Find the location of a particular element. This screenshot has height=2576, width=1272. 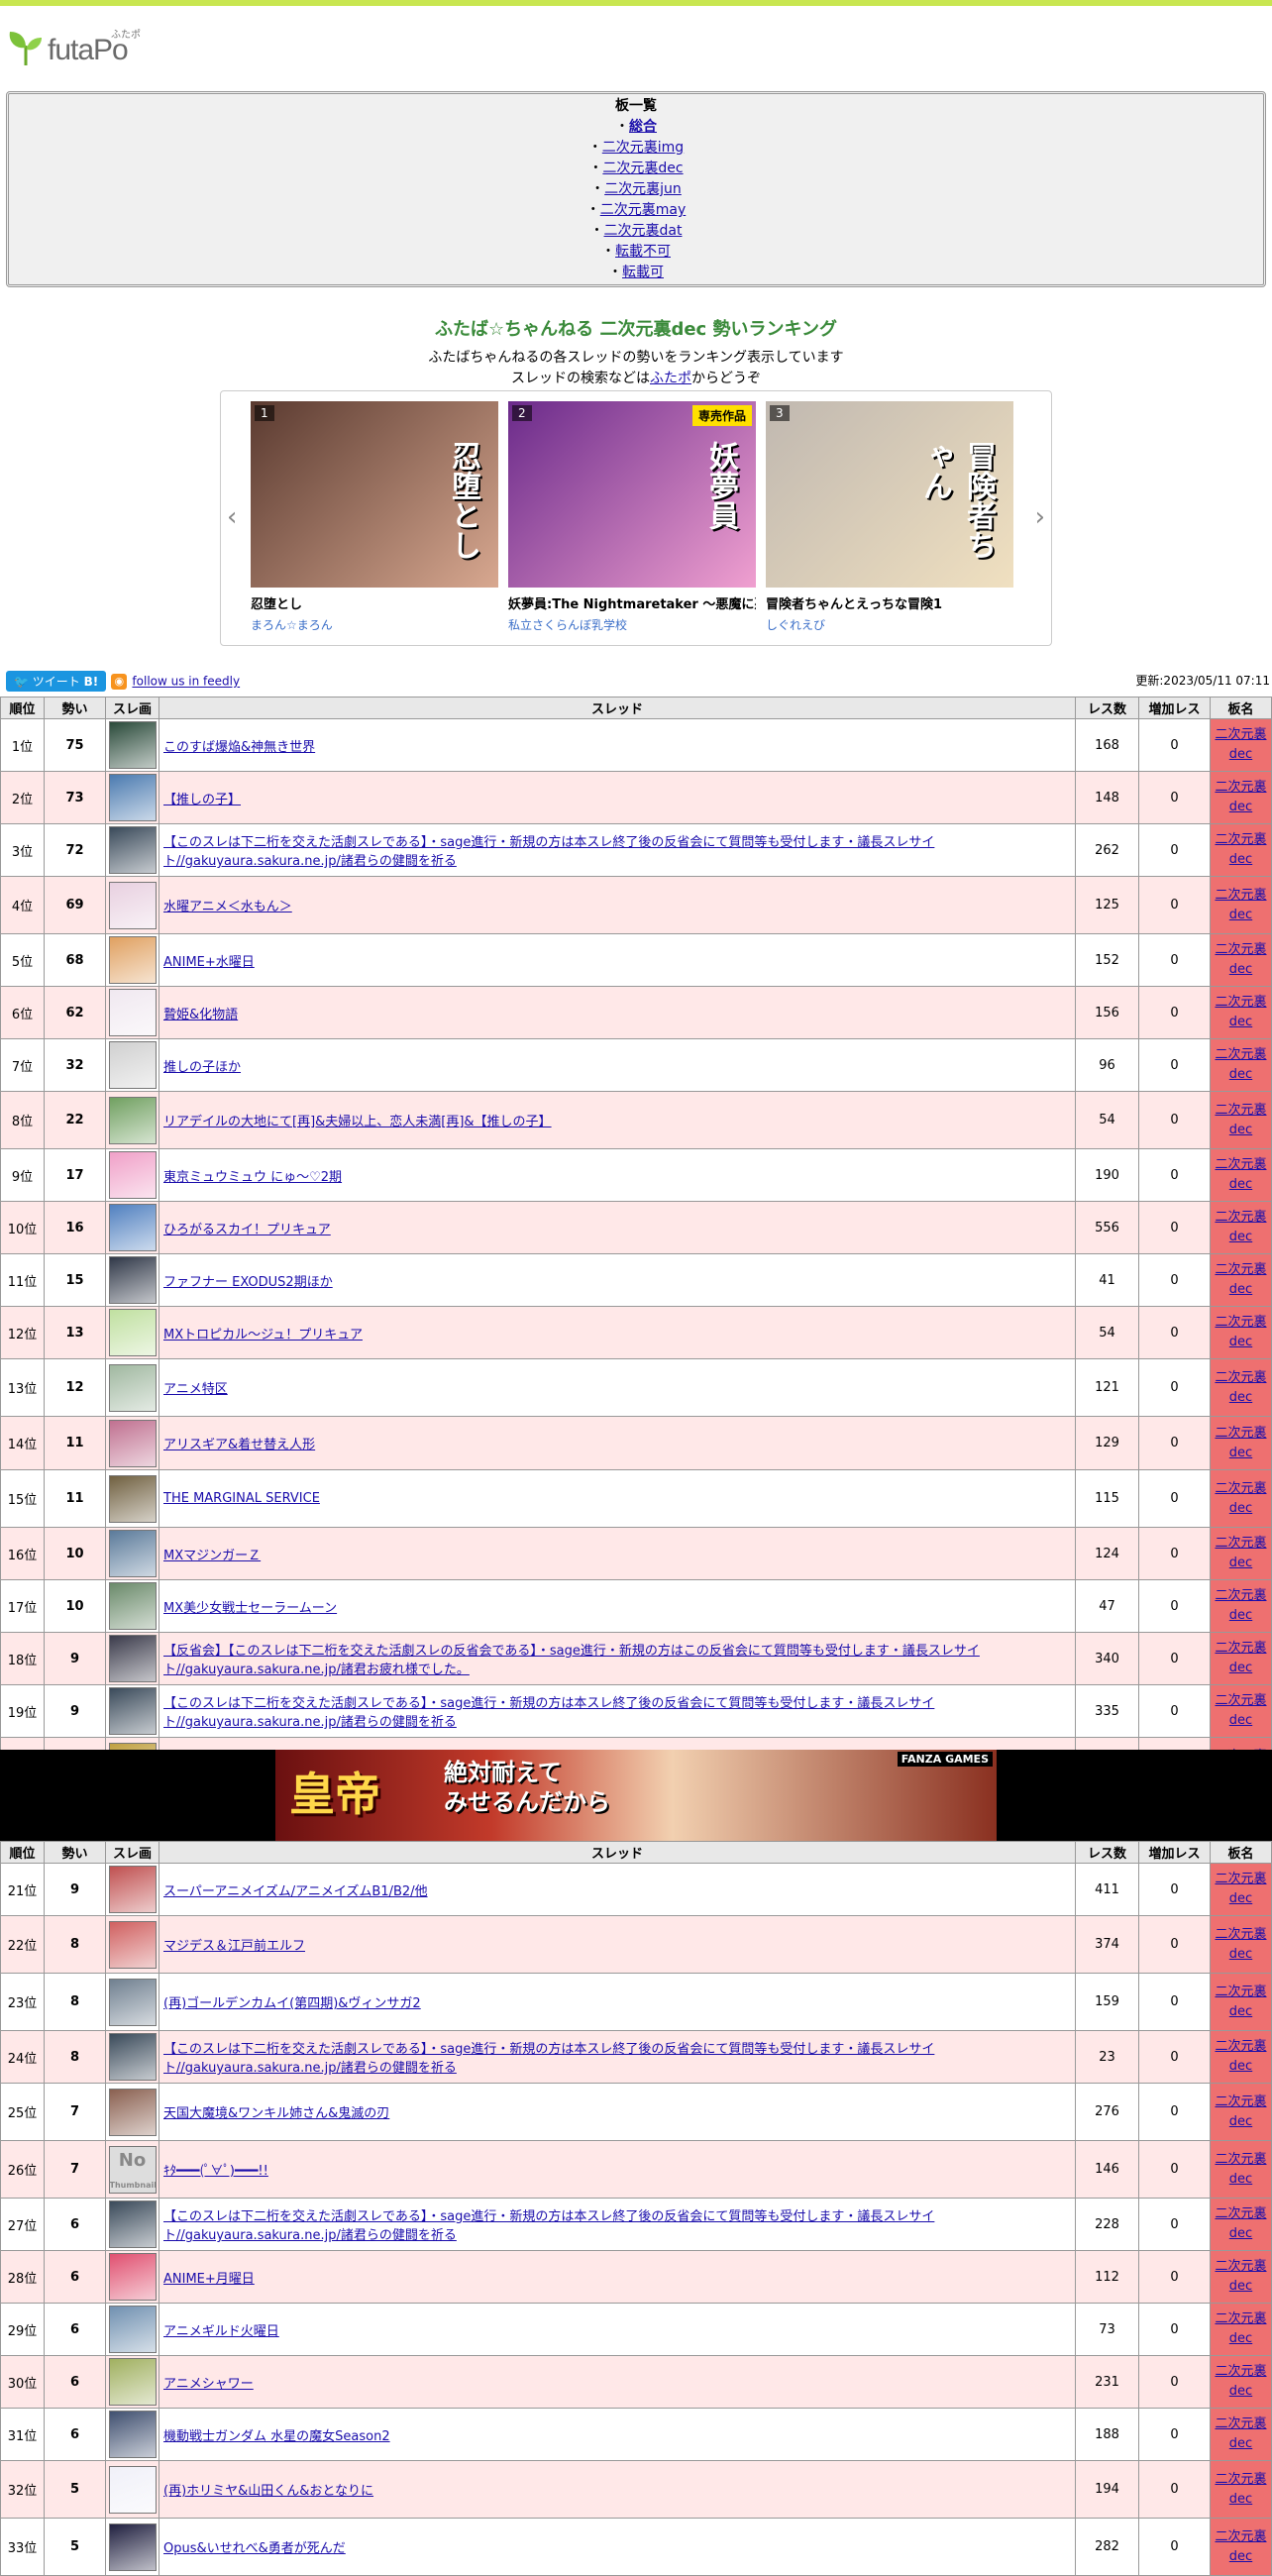

thread-link: ファフナー EXODUS2期ほか is located at coordinates (248, 1282).